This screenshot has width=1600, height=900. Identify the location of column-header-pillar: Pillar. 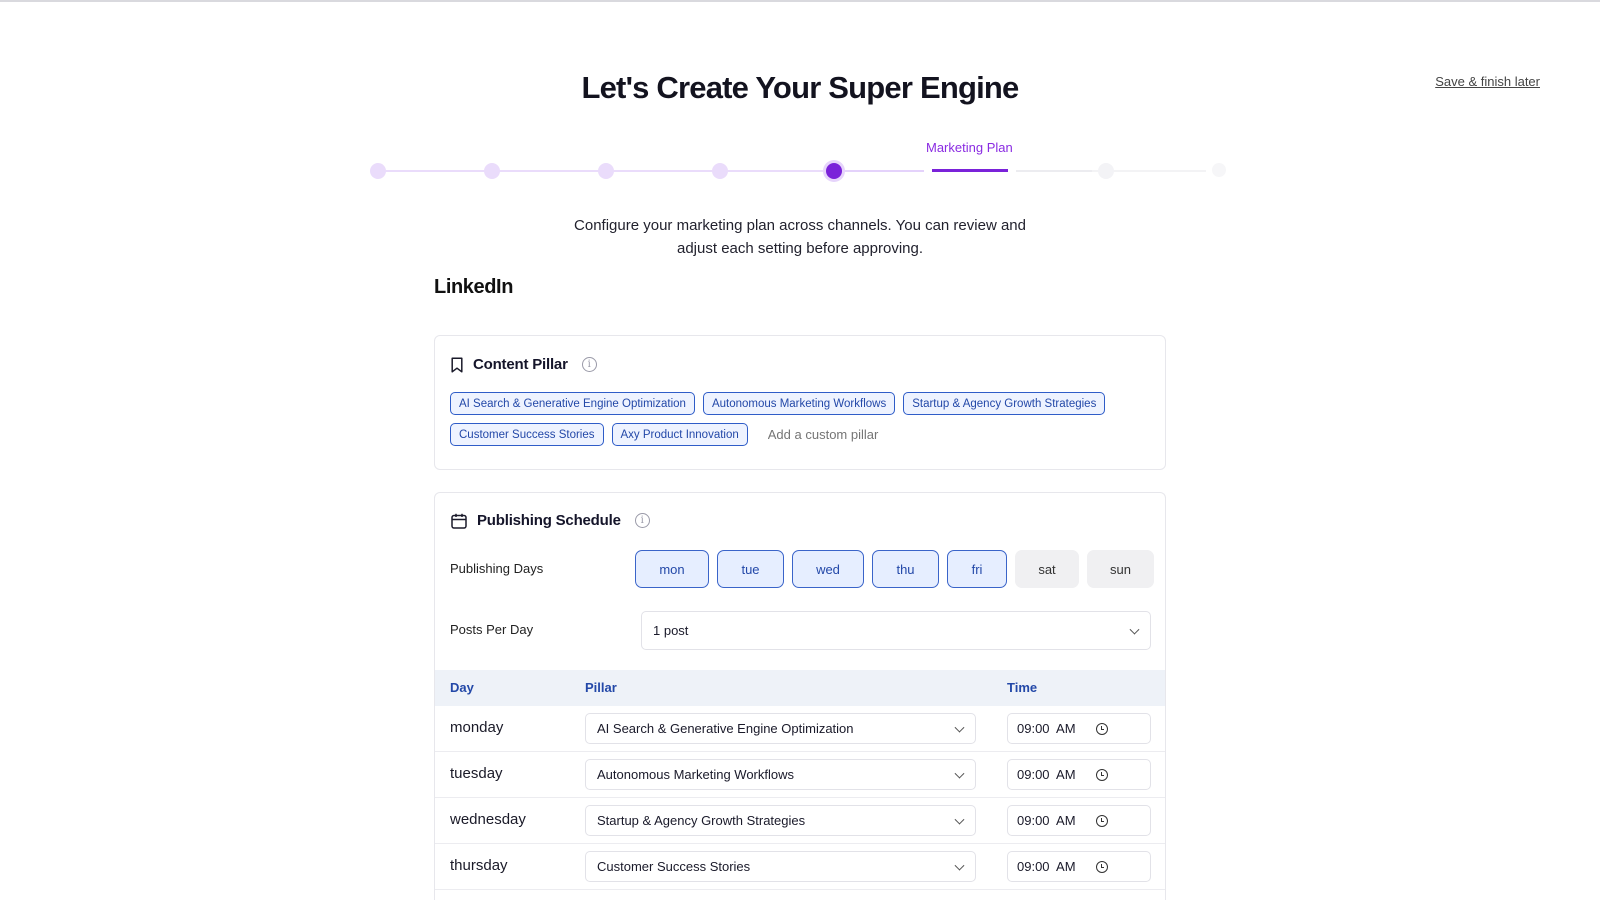
(601, 687).